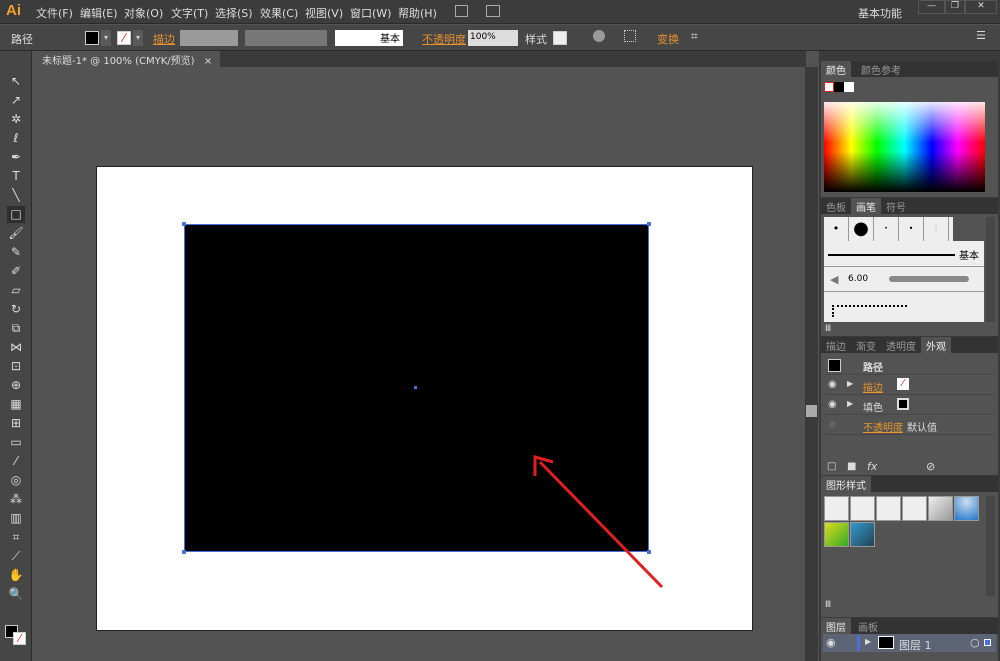 This screenshot has width=1000, height=661. I want to click on add-stroke-icon: □, so click(831, 466).